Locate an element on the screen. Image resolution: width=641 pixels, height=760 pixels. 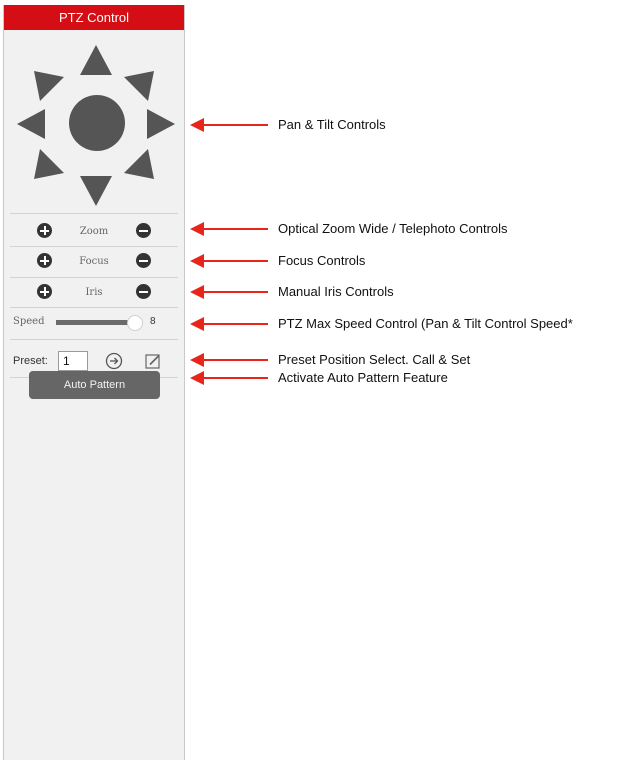
annotation-text: Activate Auto Pattern Feature is located at coordinates (363, 377).